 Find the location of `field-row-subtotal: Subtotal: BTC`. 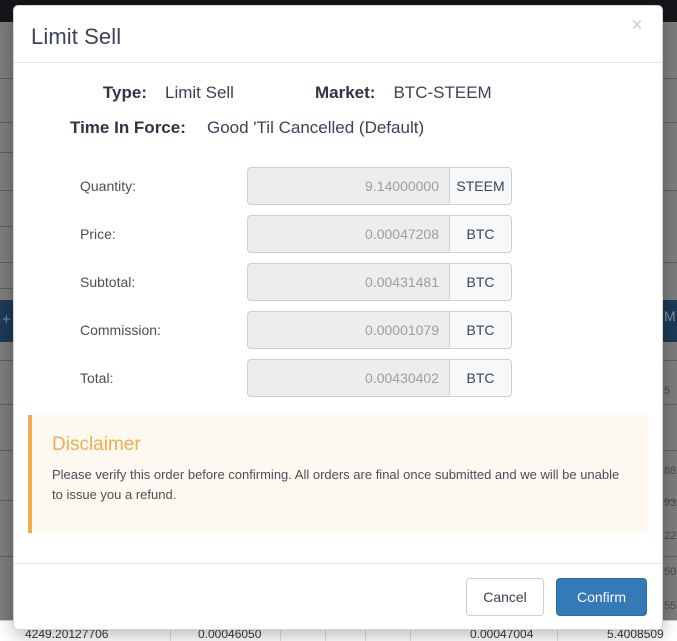

field-row-subtotal: Subtotal: BTC is located at coordinates (338, 282).